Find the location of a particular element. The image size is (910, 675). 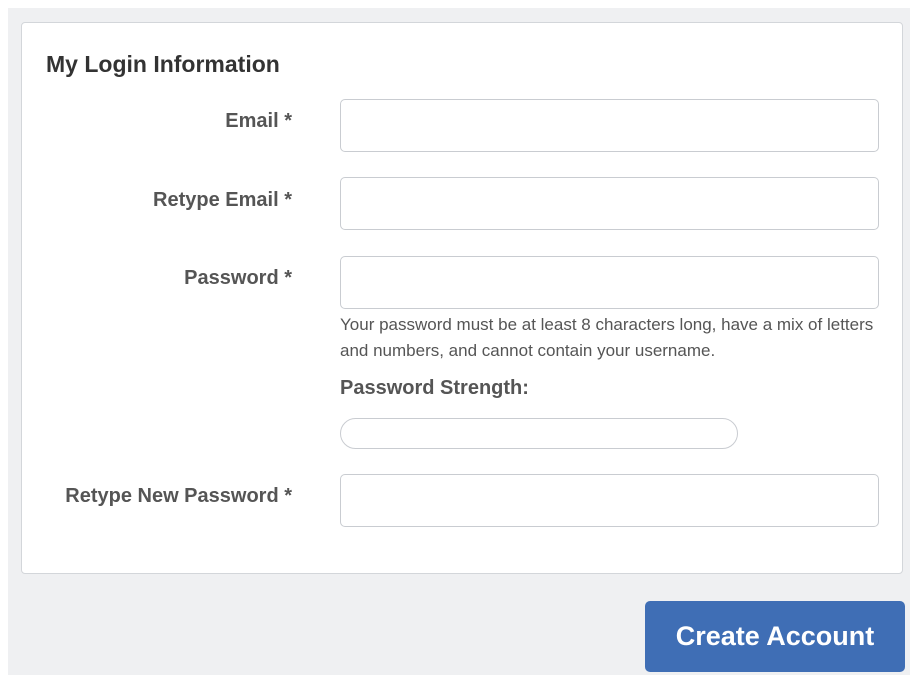

create-account-button: Create Account is located at coordinates (775, 636).